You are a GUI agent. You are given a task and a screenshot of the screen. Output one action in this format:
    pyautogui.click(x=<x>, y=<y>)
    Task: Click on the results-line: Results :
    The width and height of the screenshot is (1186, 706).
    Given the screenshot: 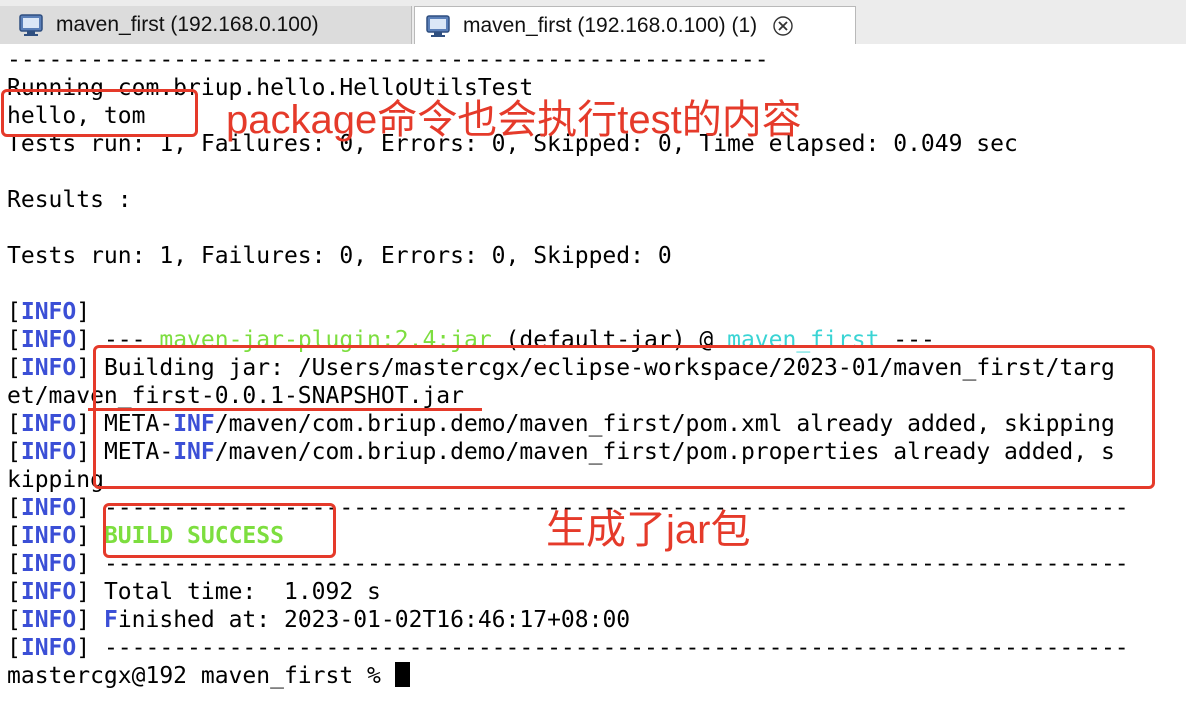 What is the action you would take?
    pyautogui.click(x=69, y=200)
    